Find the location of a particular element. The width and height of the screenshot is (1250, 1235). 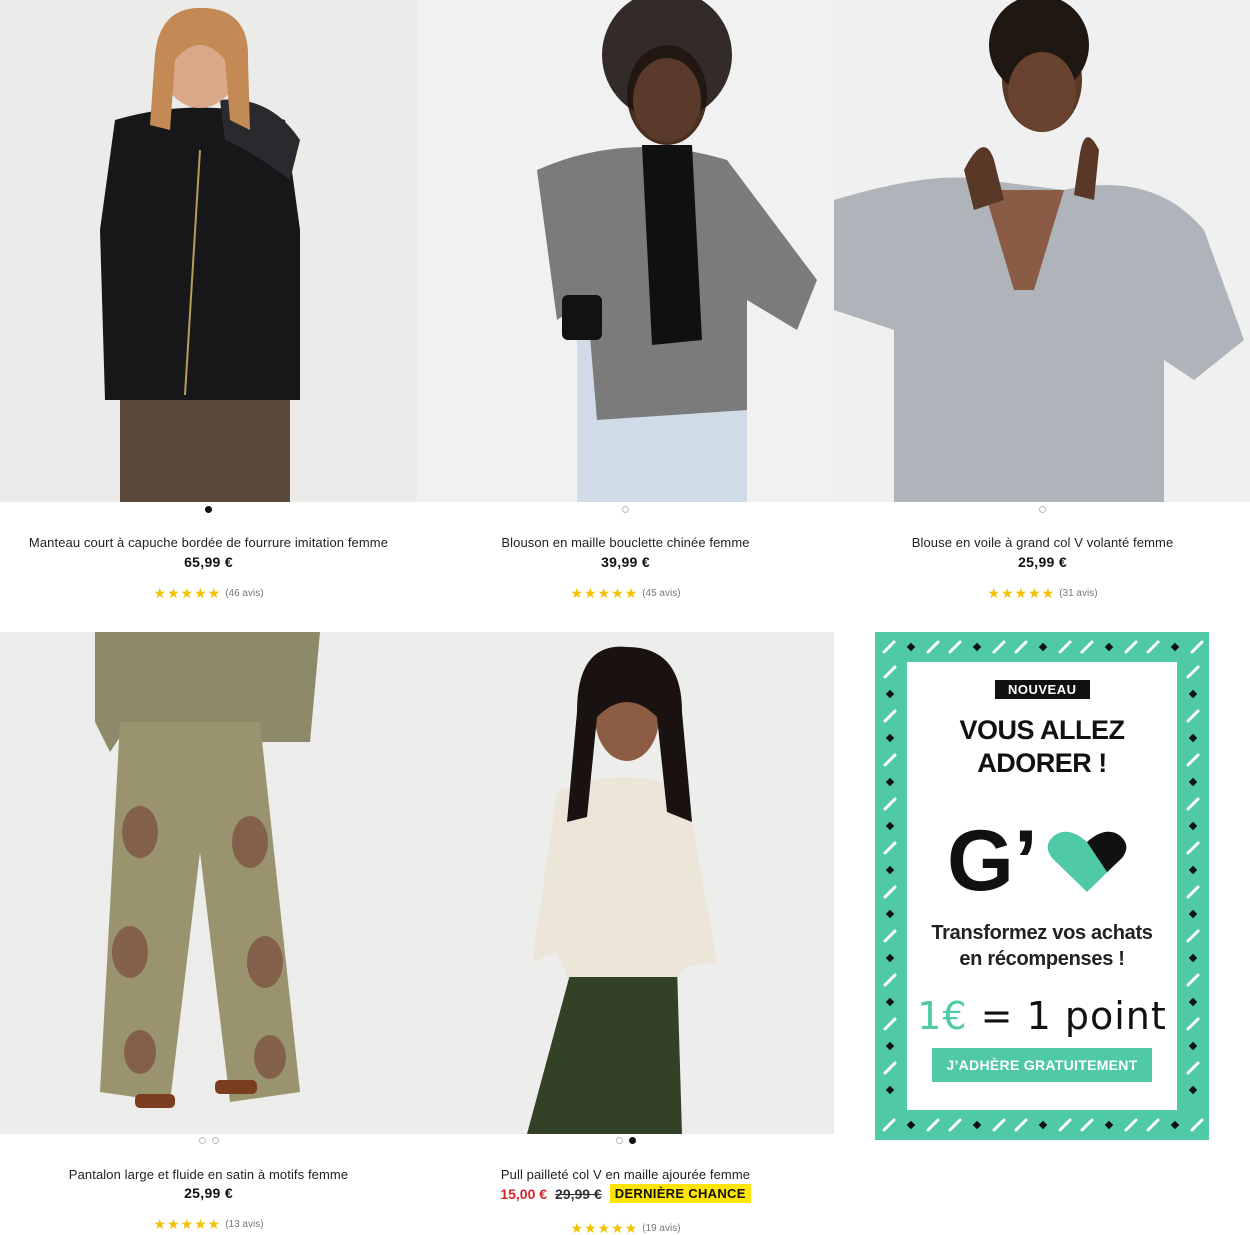

product-price: 65,99 € is located at coordinates (208, 562).